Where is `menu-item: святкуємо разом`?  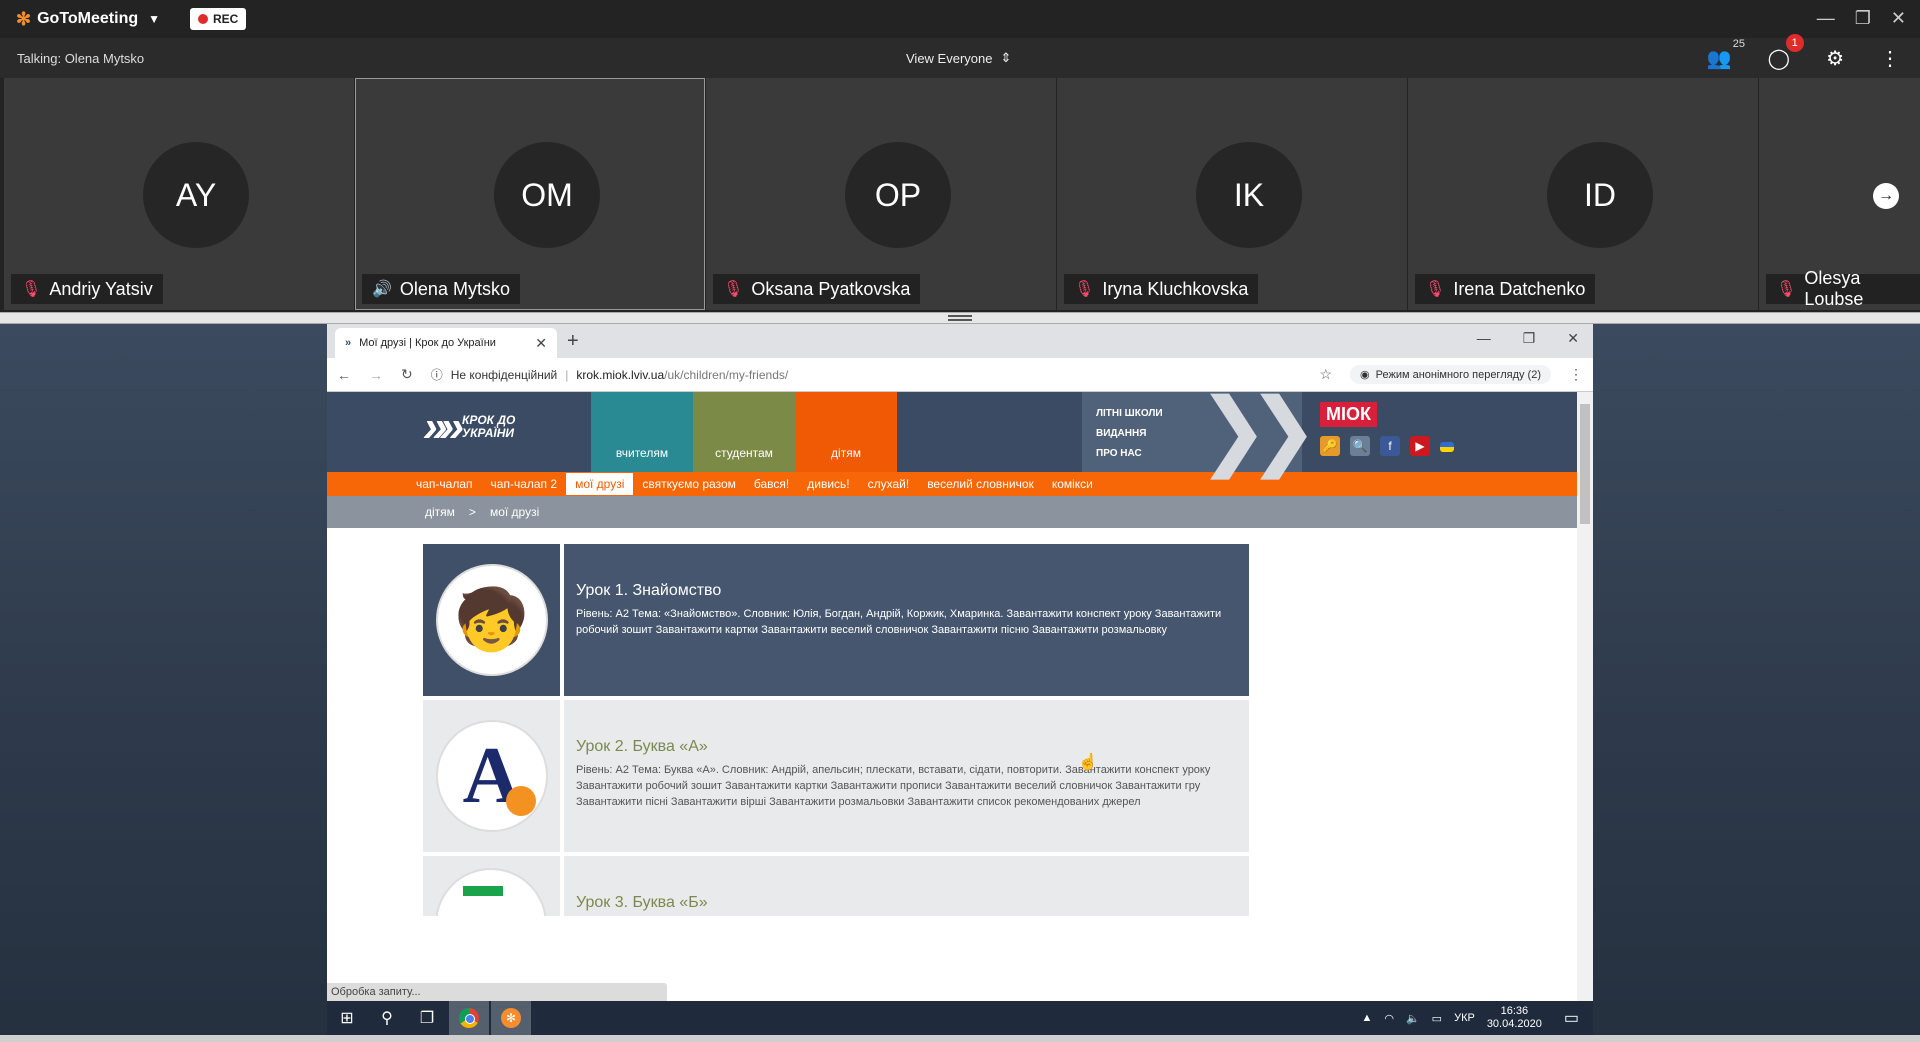
menu-item: святкуємо разом is located at coordinates (689, 484).